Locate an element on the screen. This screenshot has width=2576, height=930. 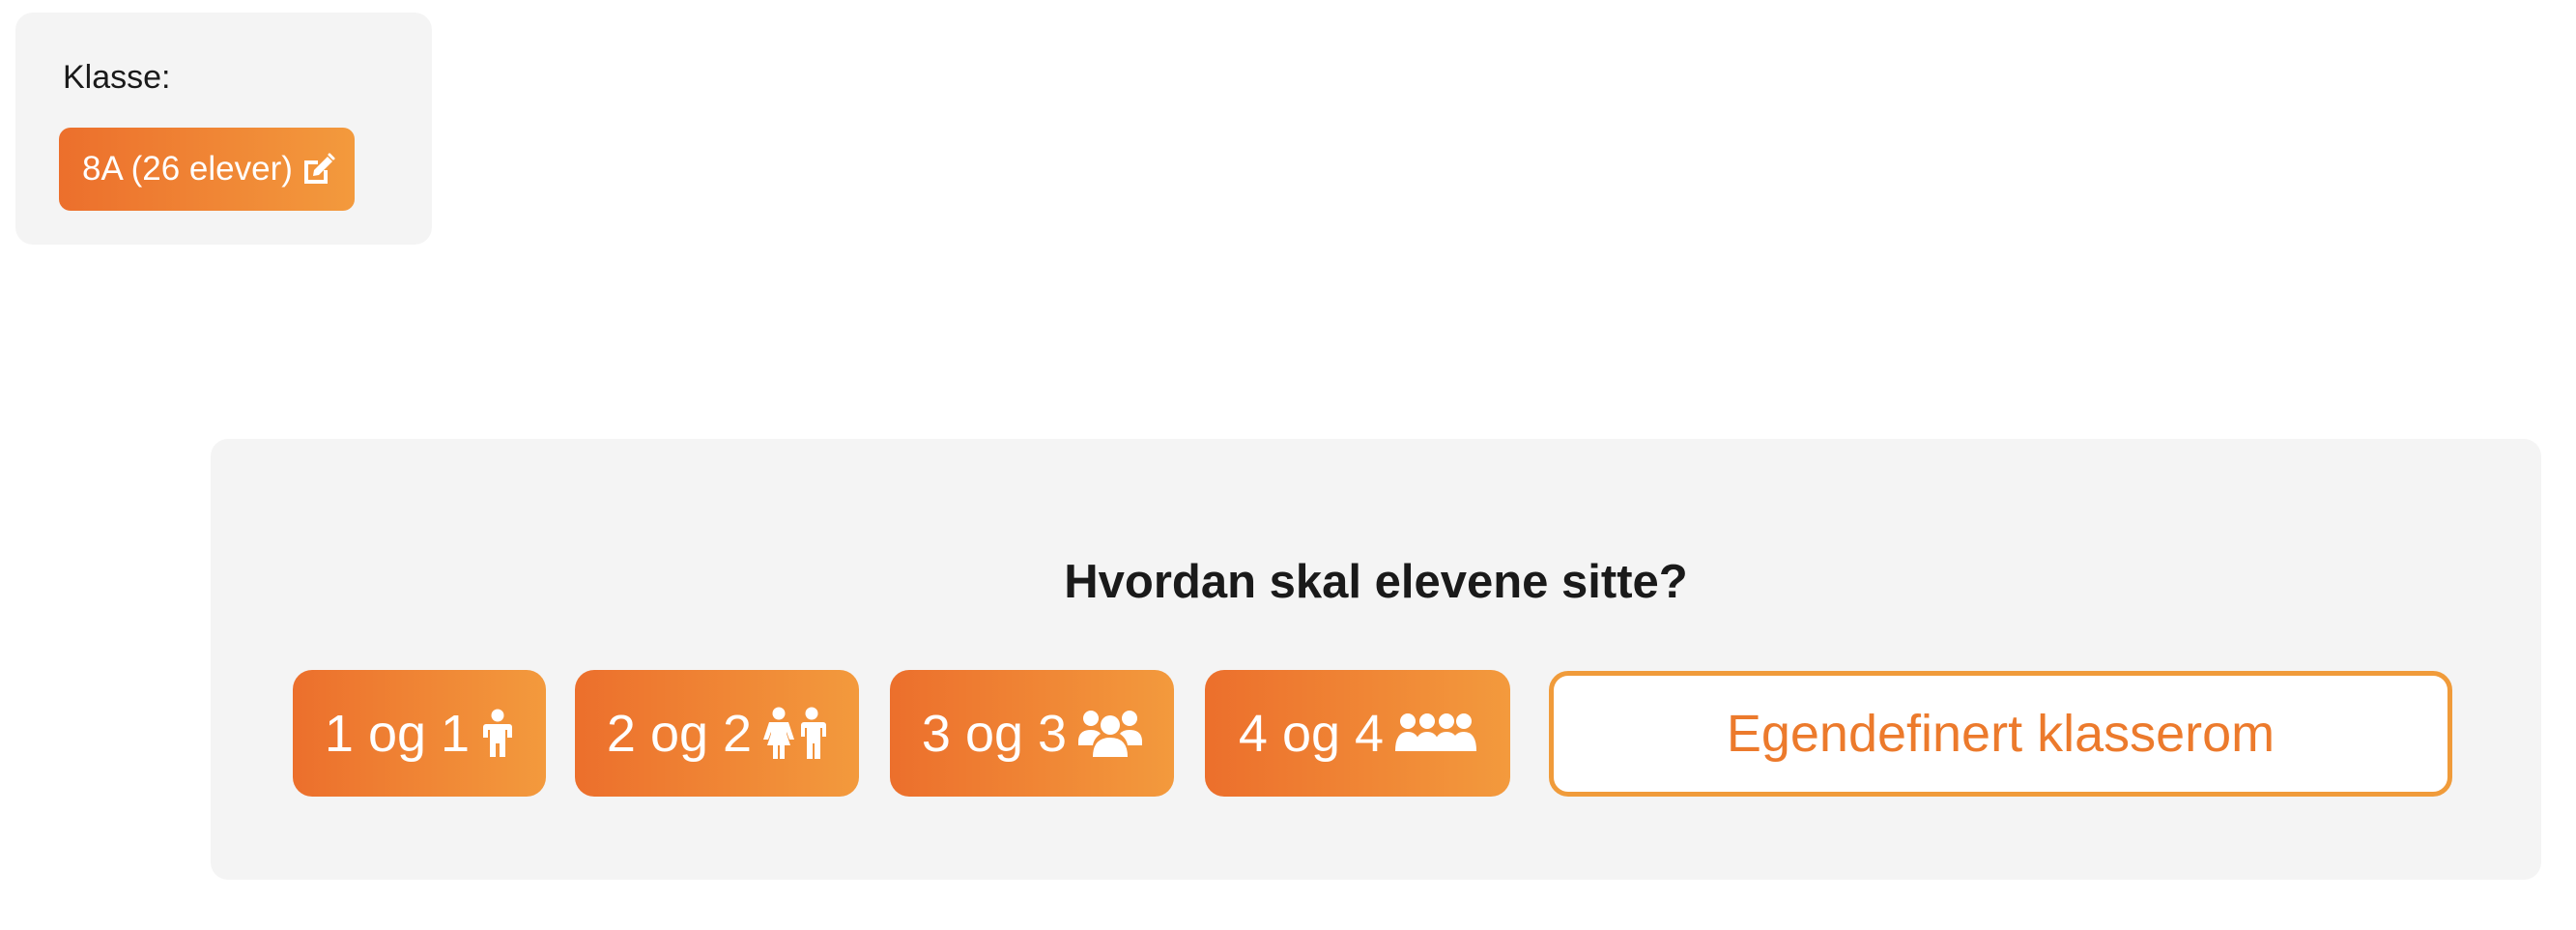
class-select-button: 8A (26 elever) is located at coordinates (207, 169).